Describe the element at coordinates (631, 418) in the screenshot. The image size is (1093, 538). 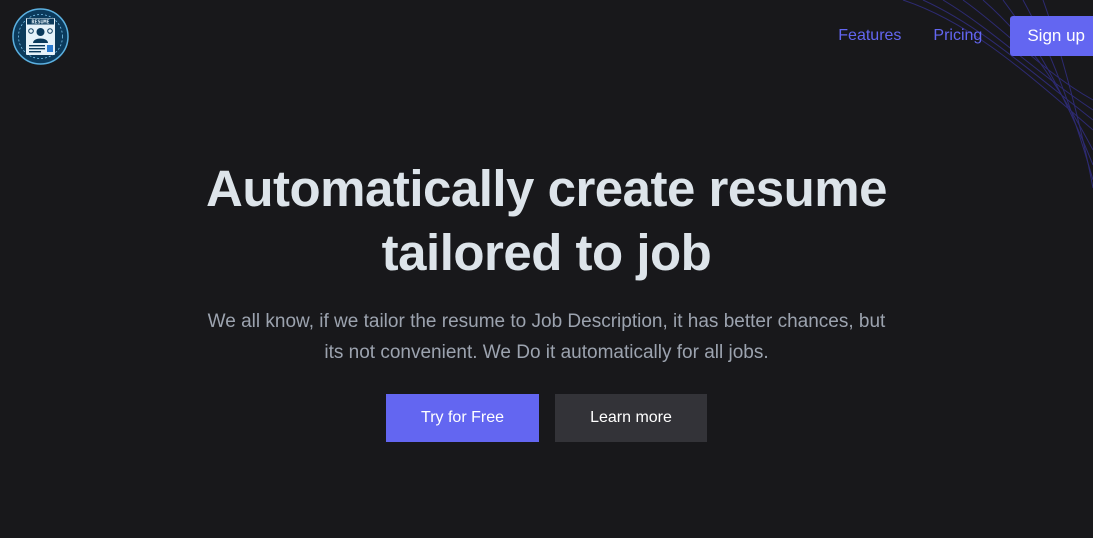
I see `learn-more-button: Learn more` at that location.